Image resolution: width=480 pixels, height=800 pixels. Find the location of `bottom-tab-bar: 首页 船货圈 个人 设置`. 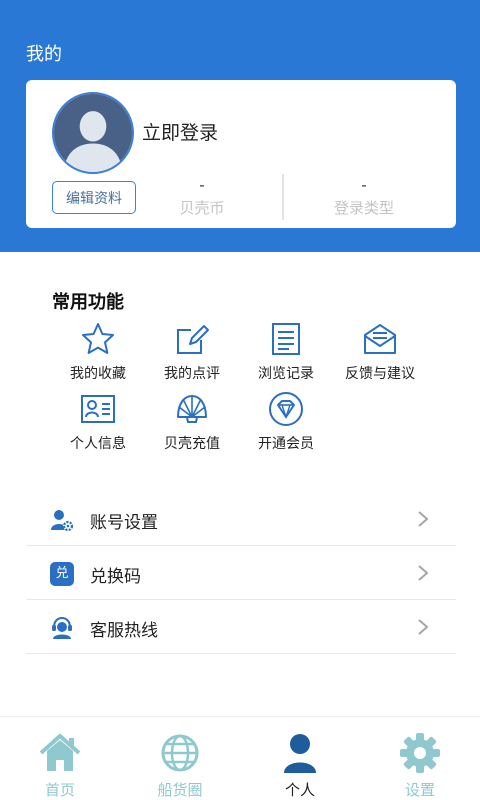

bottom-tab-bar: 首页 船货圈 个人 设置 is located at coordinates (240, 758).